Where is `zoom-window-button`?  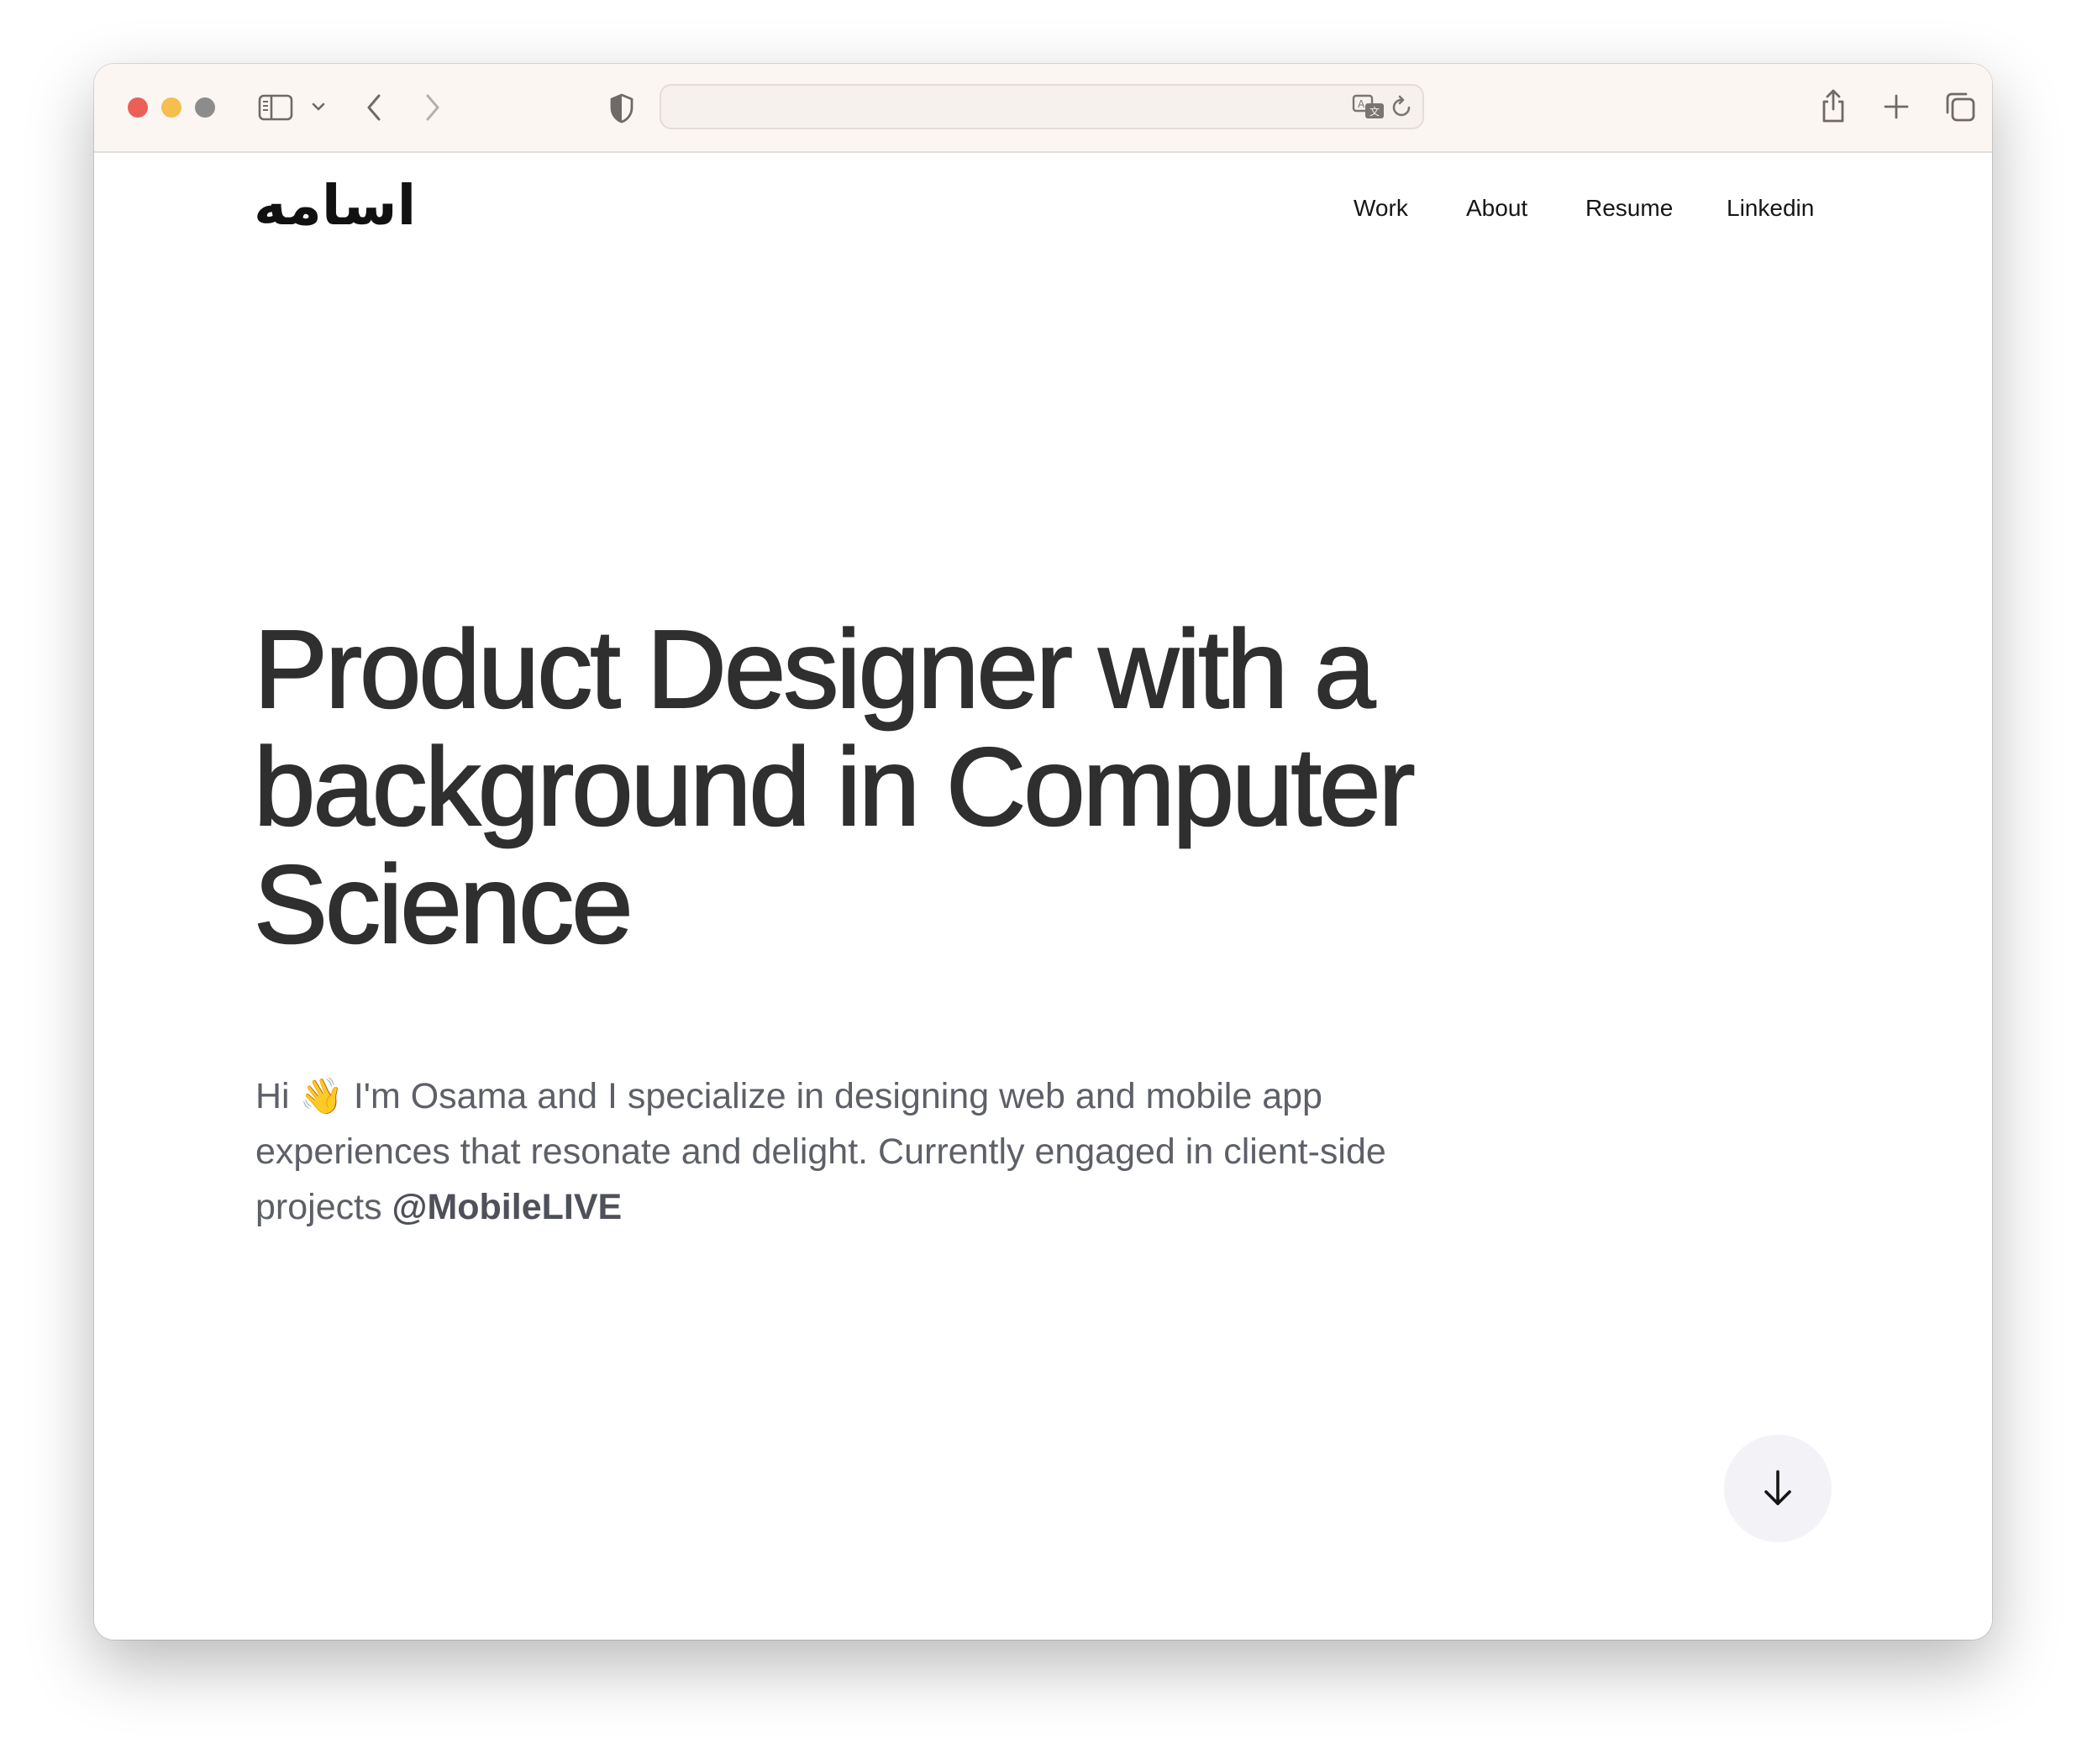
zoom-window-button is located at coordinates (205, 107).